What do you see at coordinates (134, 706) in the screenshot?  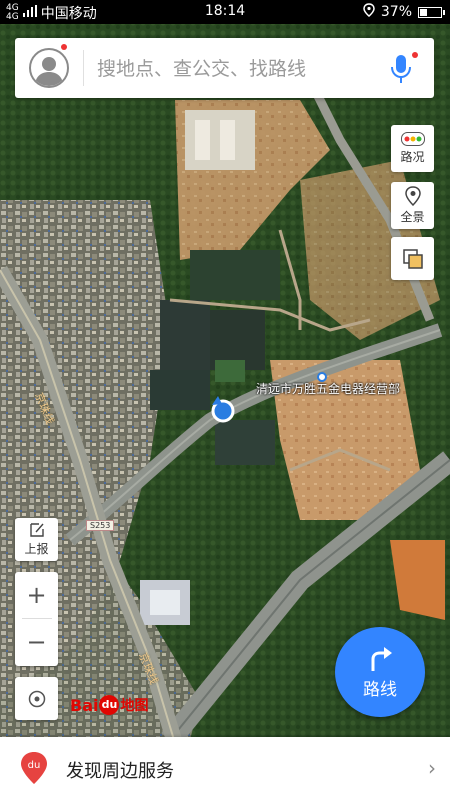 I see `logo-ditu: 地图` at bounding box center [134, 706].